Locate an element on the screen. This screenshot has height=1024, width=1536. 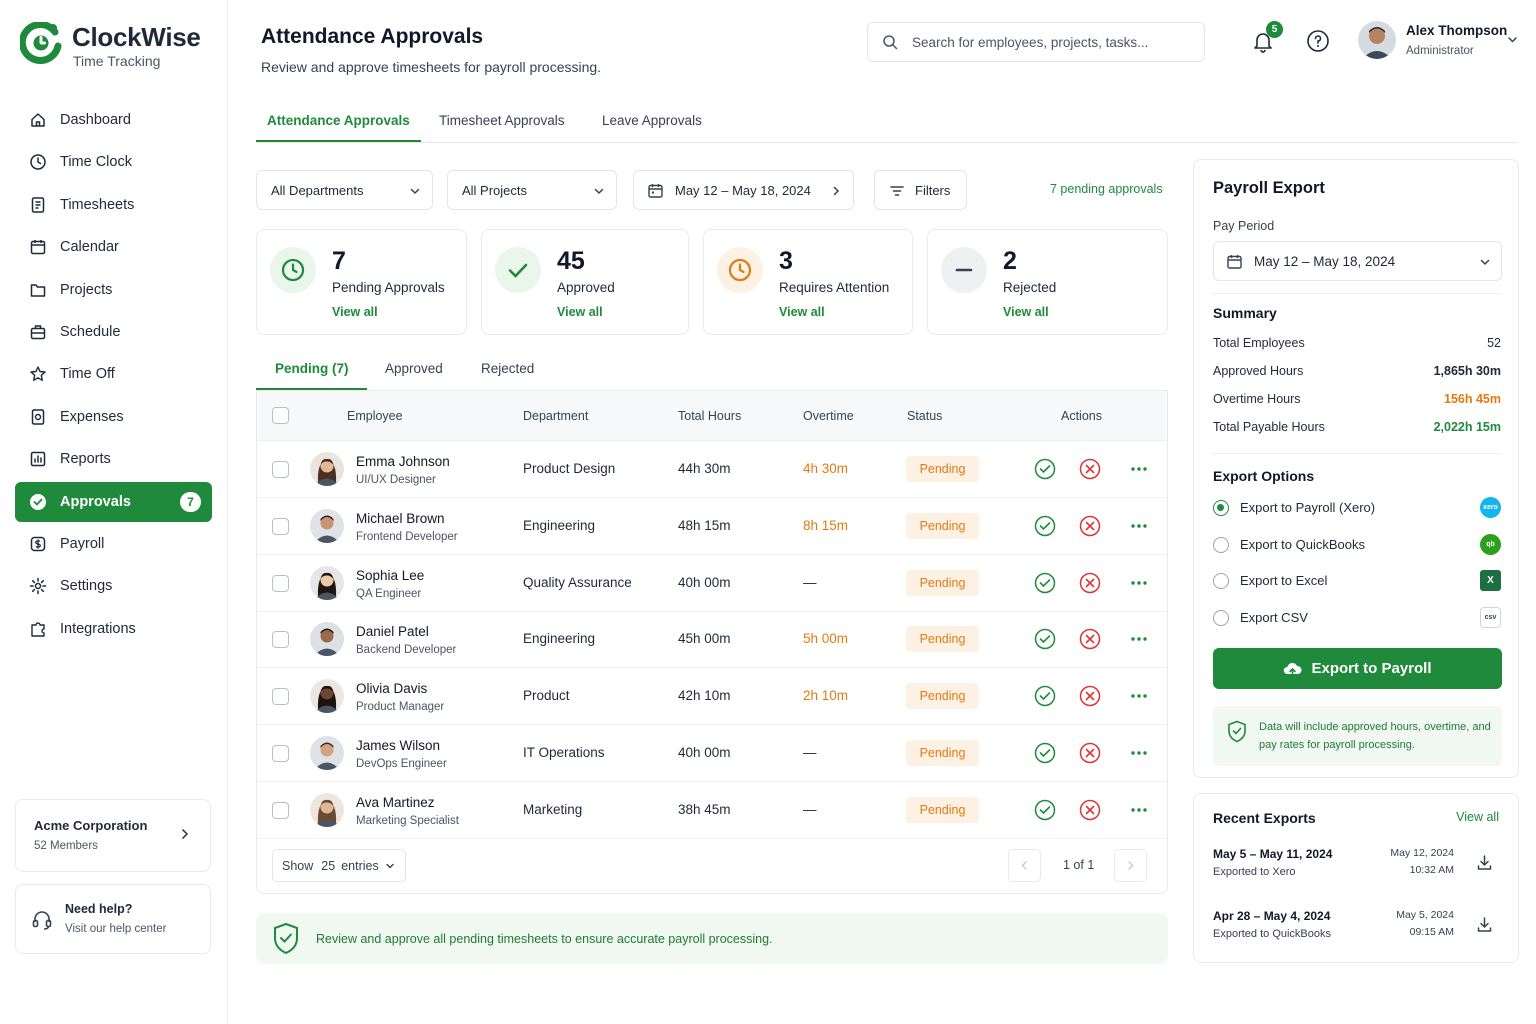
project-select: All Projects is located at coordinates (532, 190).